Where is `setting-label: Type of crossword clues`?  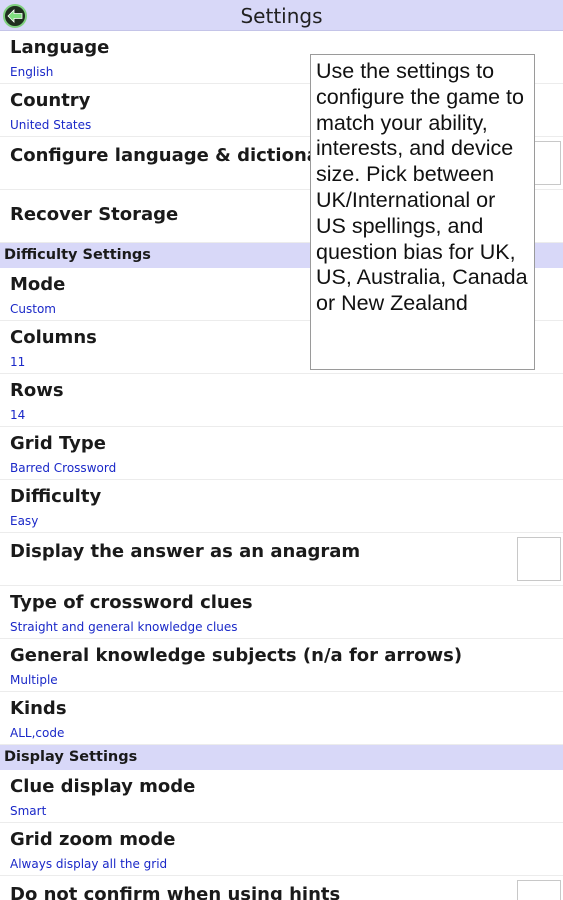
setting-label: Type of crossword clues is located at coordinates (131, 602).